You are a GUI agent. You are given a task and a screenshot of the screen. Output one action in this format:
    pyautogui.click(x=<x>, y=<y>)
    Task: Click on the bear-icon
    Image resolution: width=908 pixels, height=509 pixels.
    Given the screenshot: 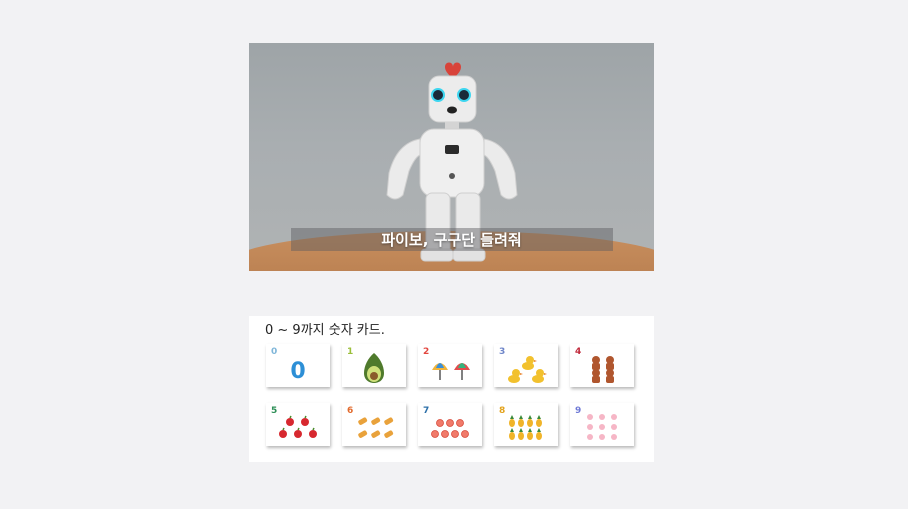 What is the action you would take?
    pyautogui.click(x=603, y=369)
    